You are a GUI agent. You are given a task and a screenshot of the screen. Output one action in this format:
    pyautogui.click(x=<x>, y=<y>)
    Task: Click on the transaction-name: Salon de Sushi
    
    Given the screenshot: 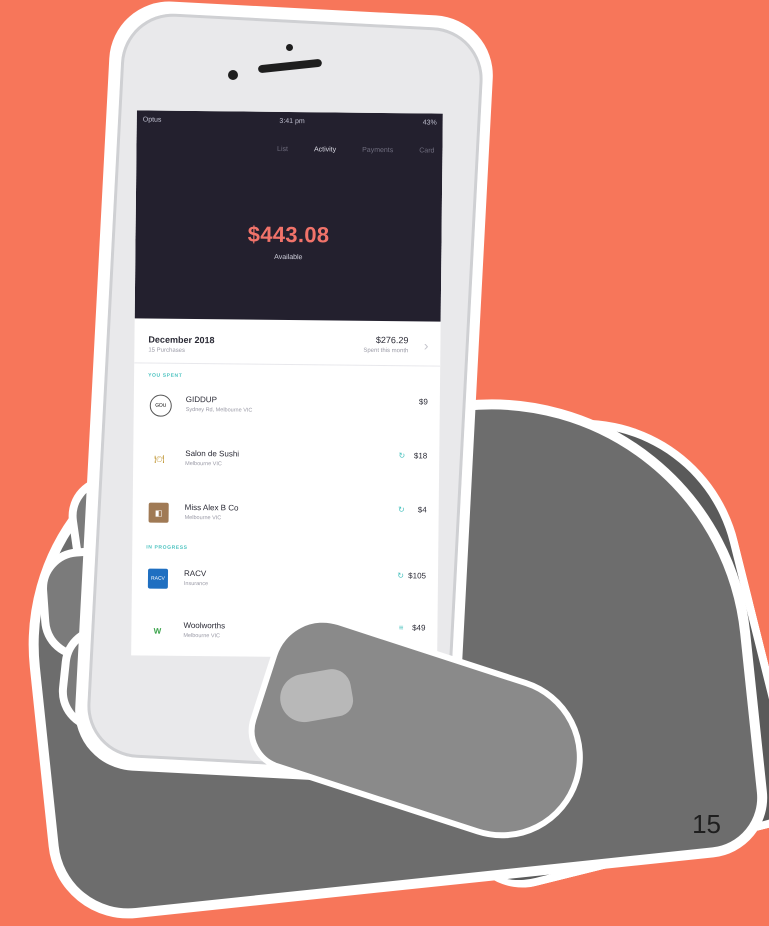 What is the action you would take?
    pyautogui.click(x=212, y=453)
    